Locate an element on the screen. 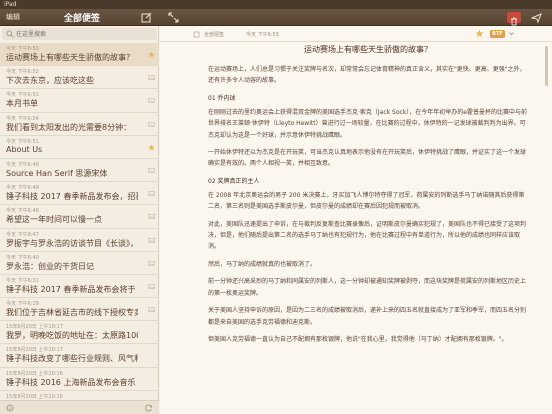  list-item: 今天 下午6:51 About Us is located at coordinates (79, 147).